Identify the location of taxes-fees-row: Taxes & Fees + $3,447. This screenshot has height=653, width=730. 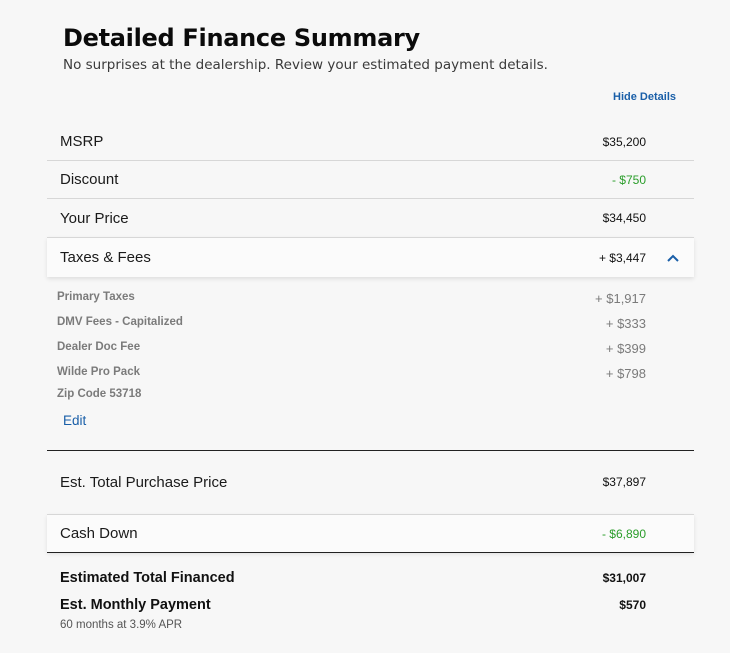
(370, 257).